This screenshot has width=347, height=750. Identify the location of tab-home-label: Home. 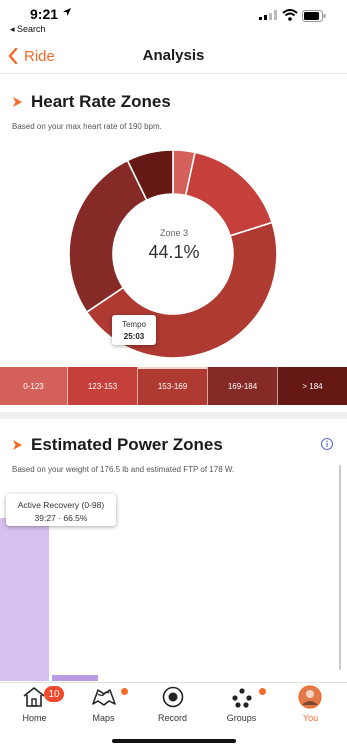
(34, 718).